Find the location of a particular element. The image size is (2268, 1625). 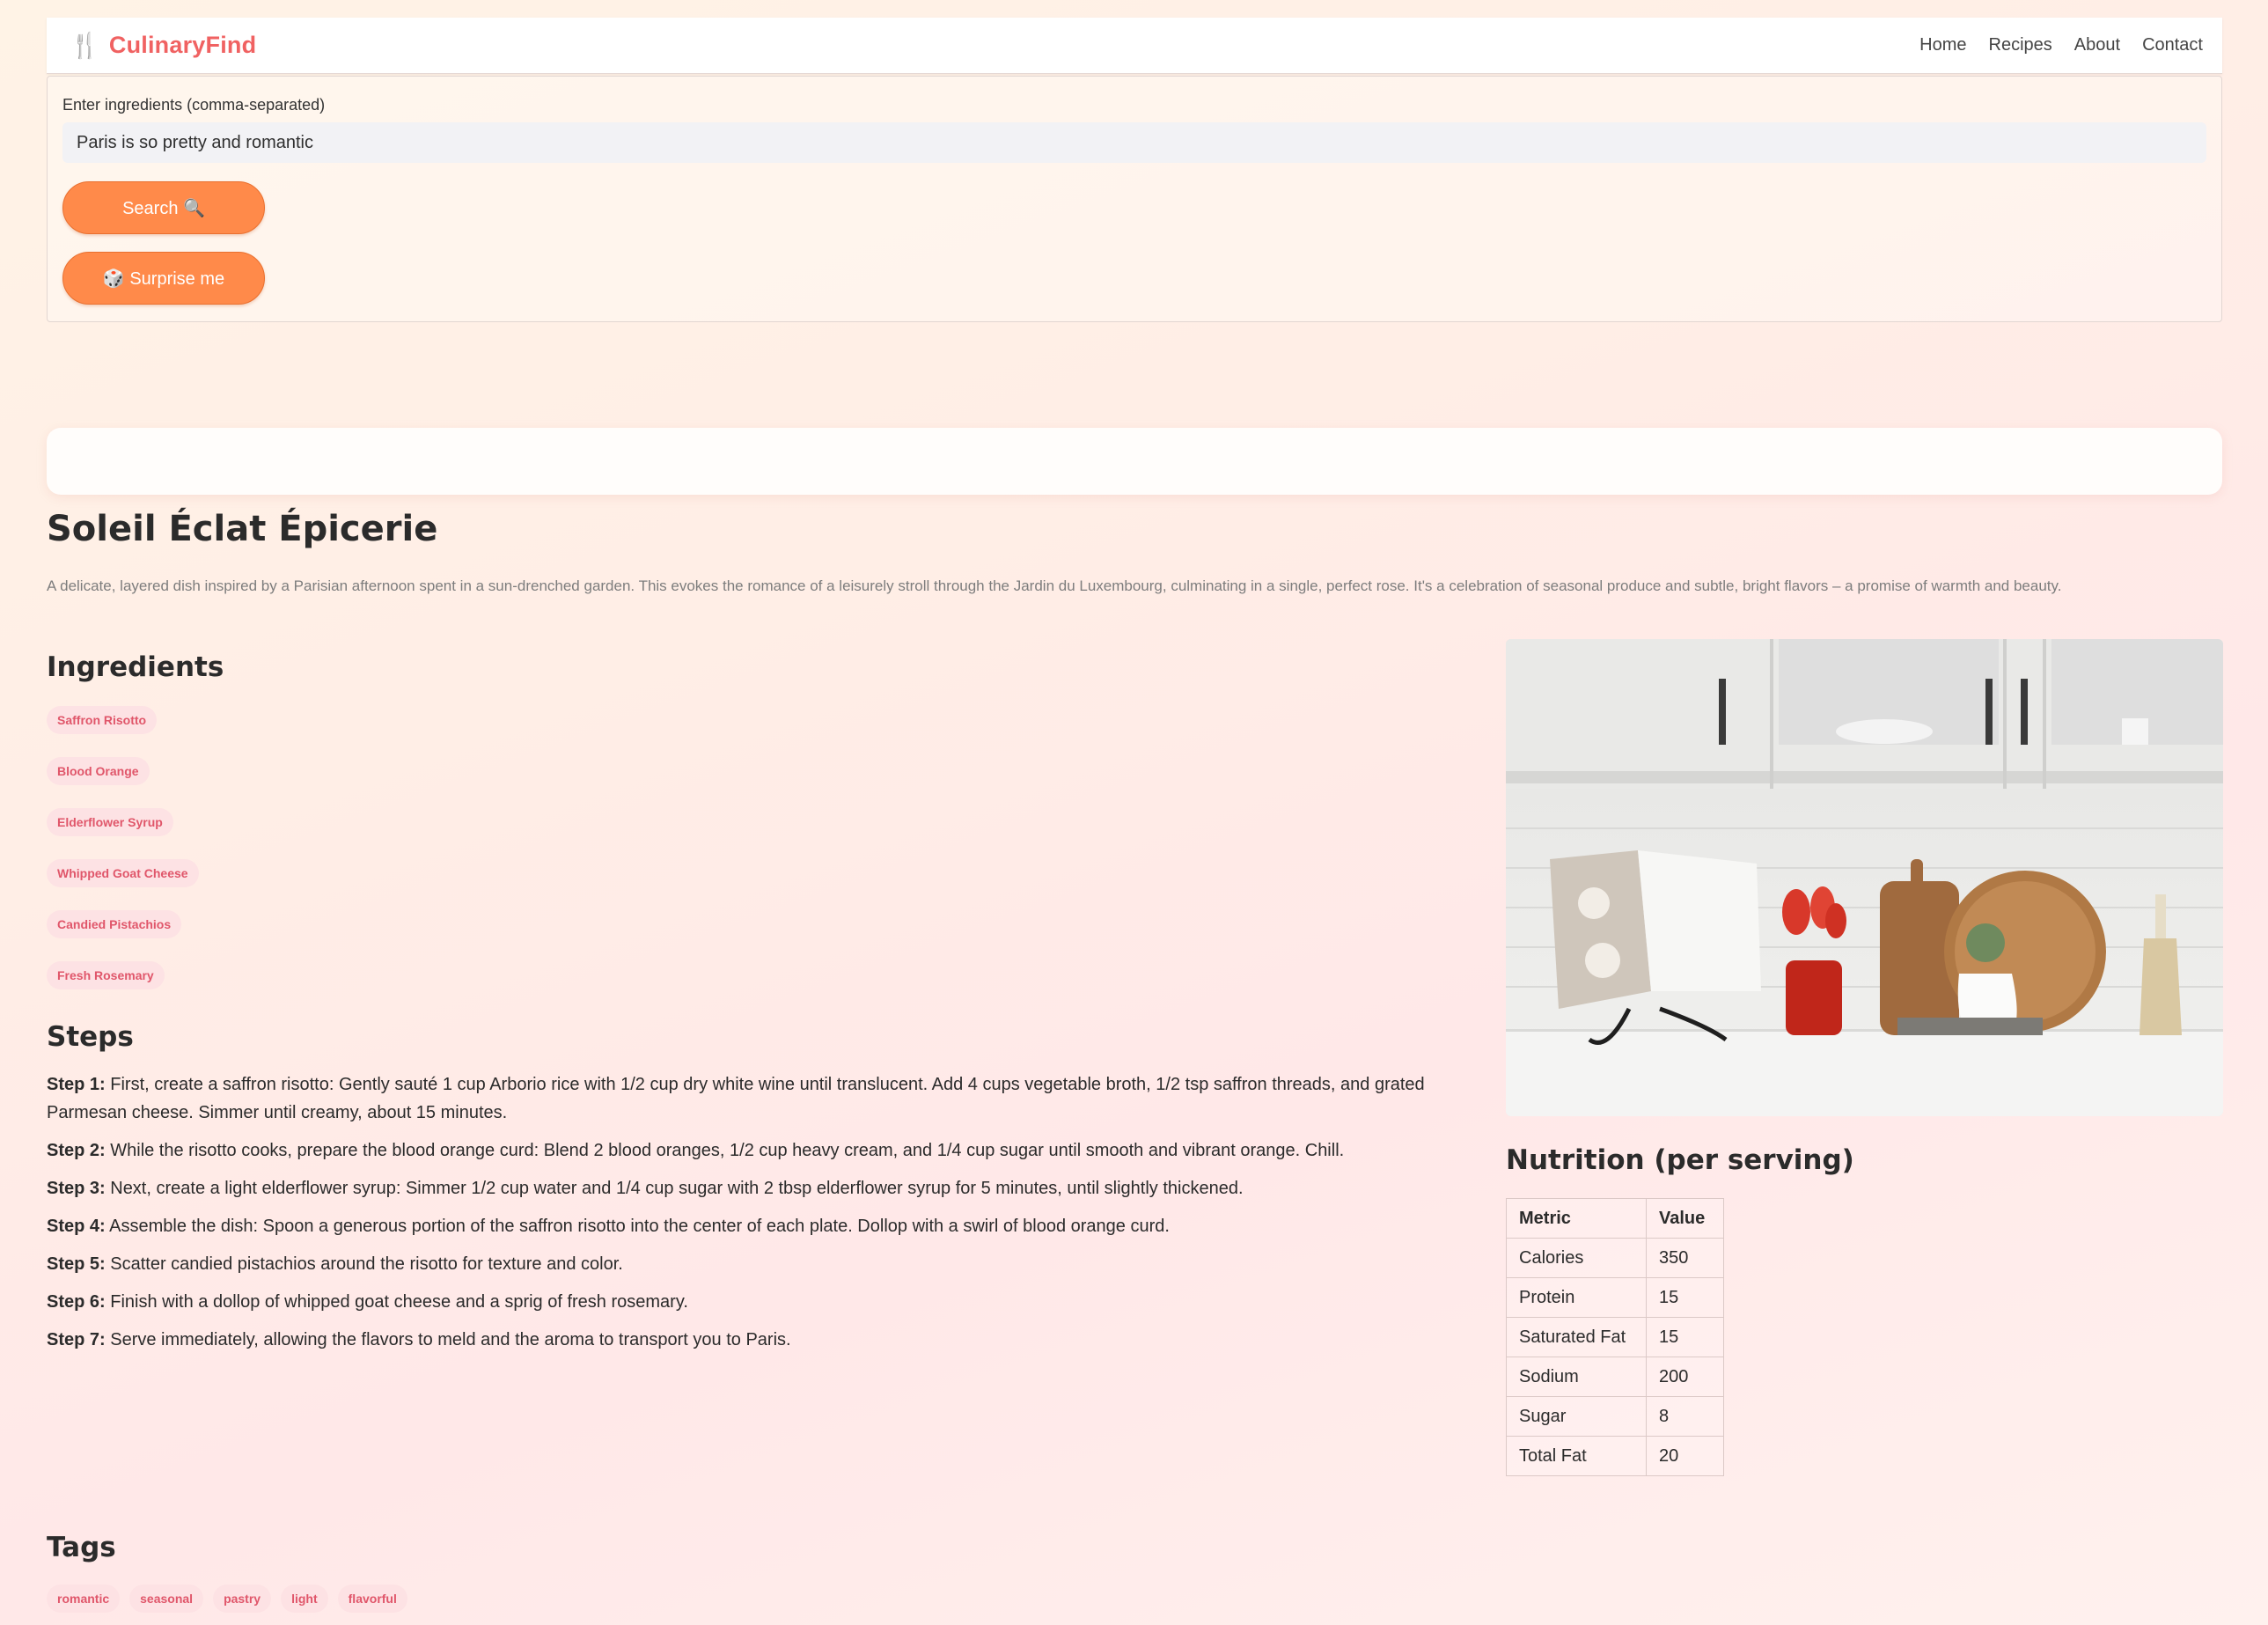

table-row: Total Fat 20 is located at coordinates (1615, 1456).